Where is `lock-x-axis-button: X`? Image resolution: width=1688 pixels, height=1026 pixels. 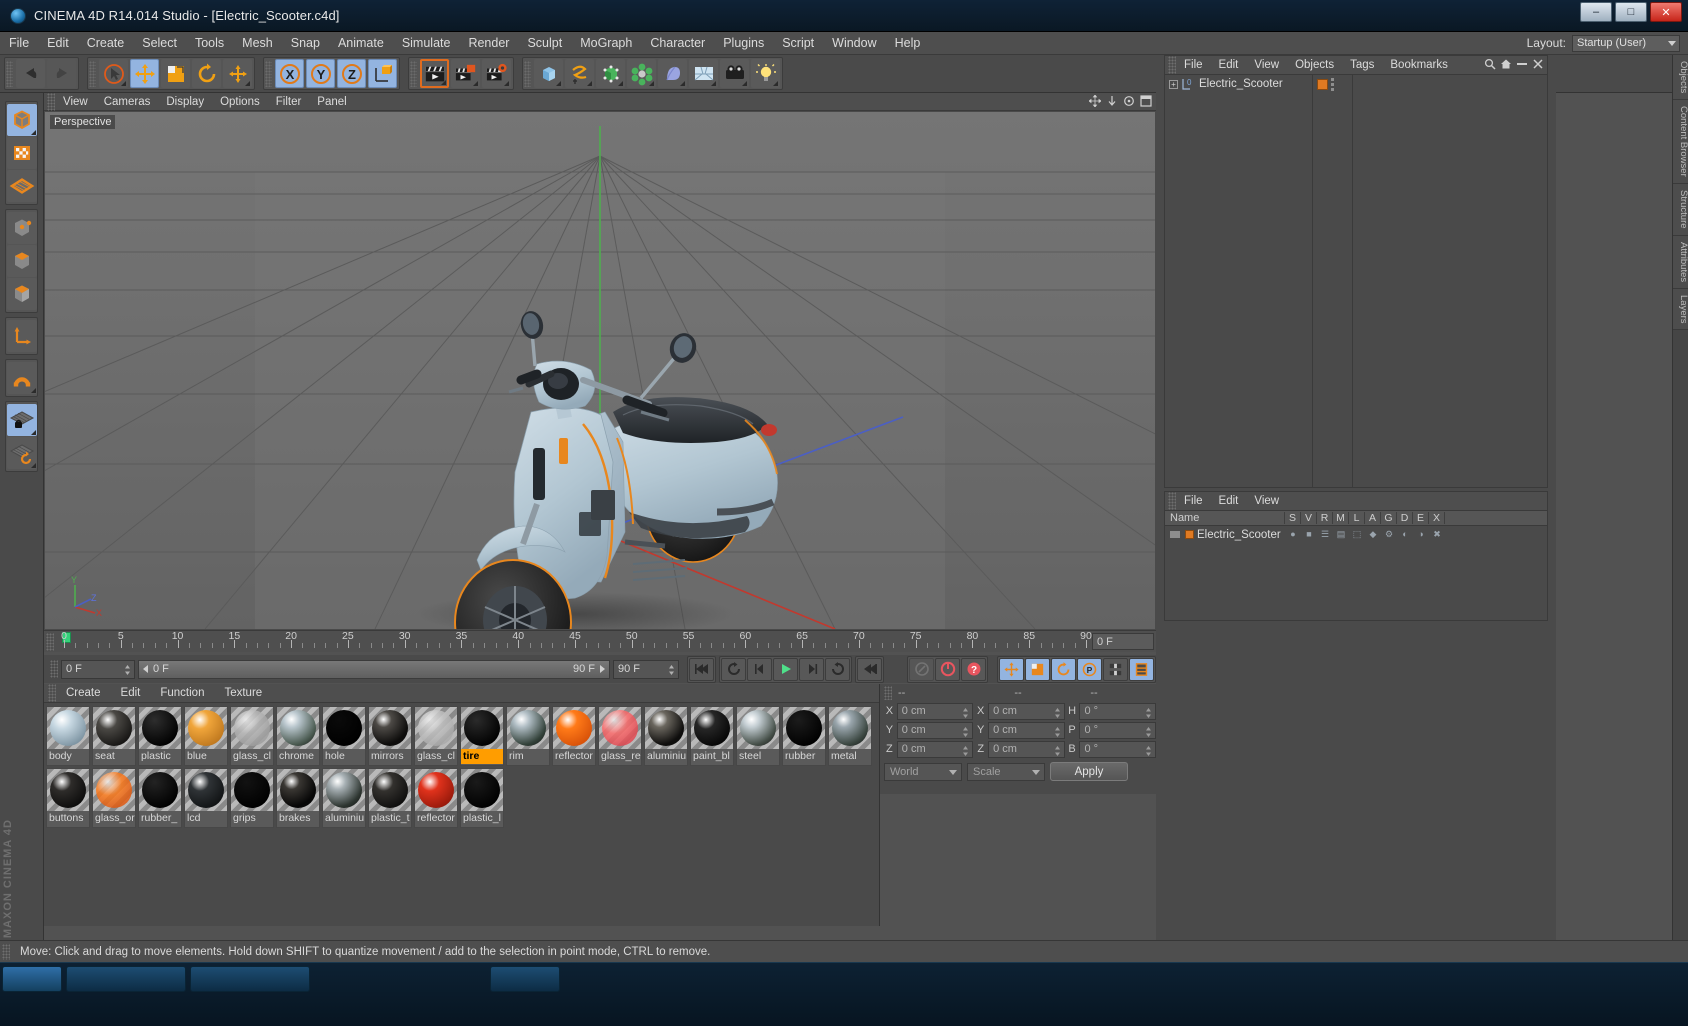
lock-x-axis-button: X is located at coordinates (289, 73).